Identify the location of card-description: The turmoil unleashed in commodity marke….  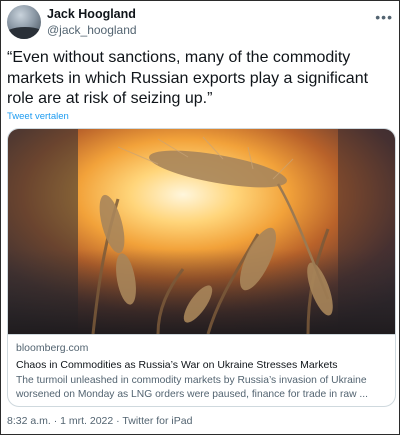
(192, 387).